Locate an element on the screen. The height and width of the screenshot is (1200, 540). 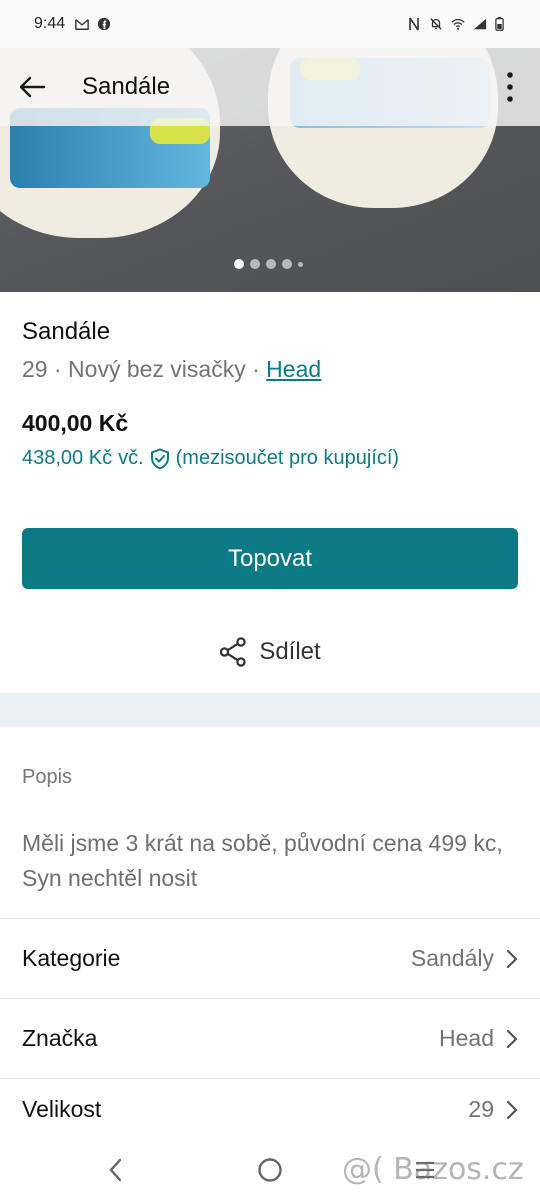
home-circle-icon is located at coordinates (270, 1170).